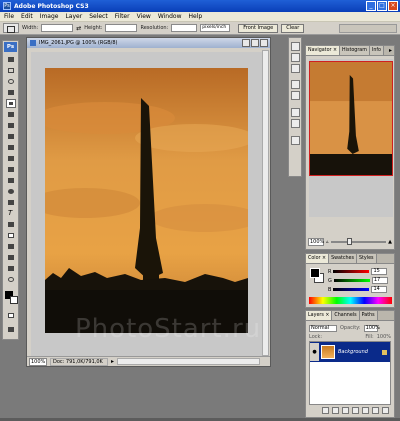 Image resolution: width=400 pixels, height=421 pixels. What do you see at coordinates (365, 410) in the screenshot?
I see `new-group-icon` at bounding box center [365, 410].